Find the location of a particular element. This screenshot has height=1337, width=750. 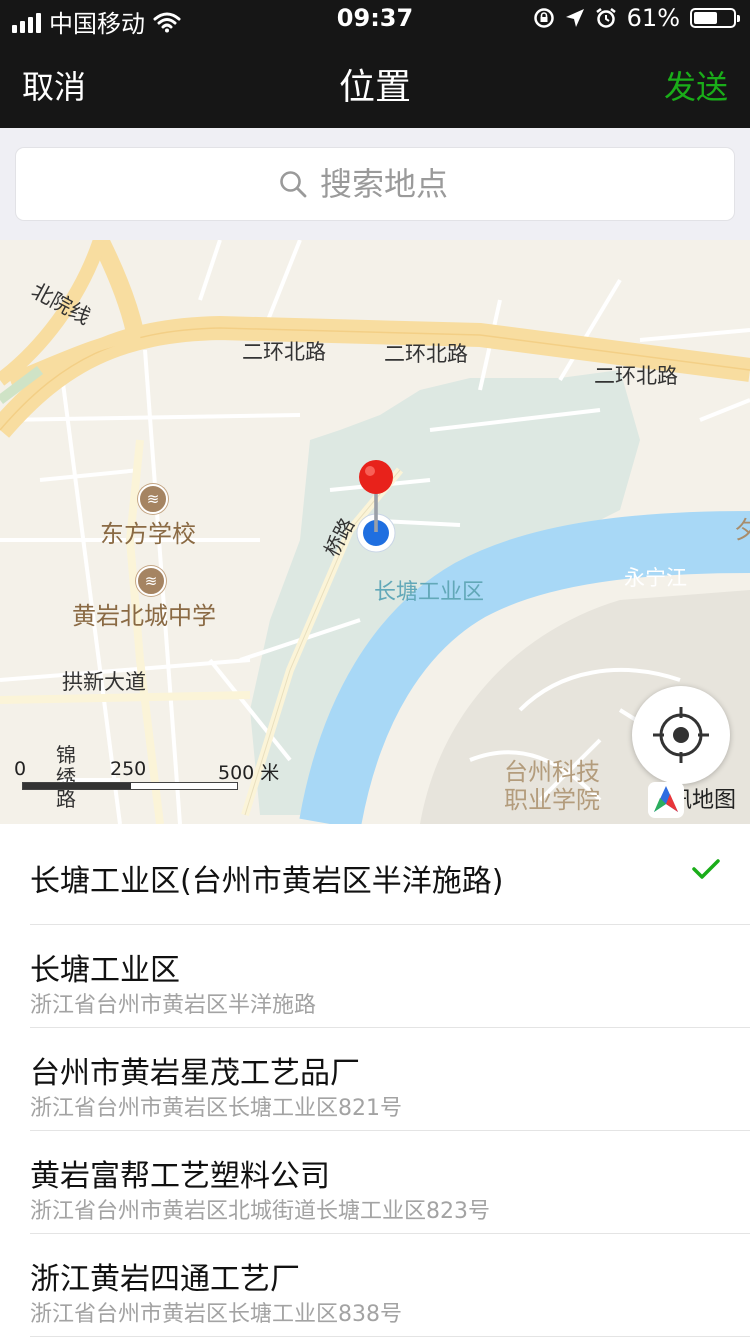

road-label: 拱新大道 is located at coordinates (104, 682).